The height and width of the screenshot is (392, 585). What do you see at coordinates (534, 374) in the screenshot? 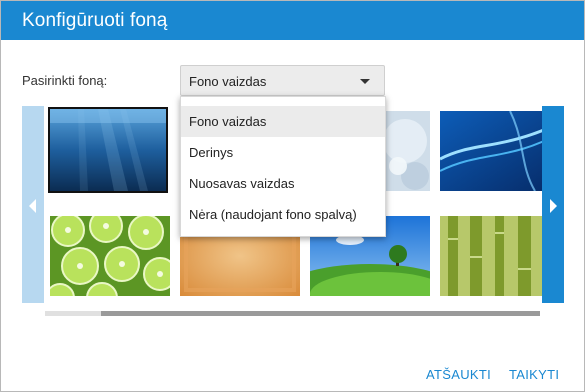
I see `apply-button: TAIKYTI` at bounding box center [534, 374].